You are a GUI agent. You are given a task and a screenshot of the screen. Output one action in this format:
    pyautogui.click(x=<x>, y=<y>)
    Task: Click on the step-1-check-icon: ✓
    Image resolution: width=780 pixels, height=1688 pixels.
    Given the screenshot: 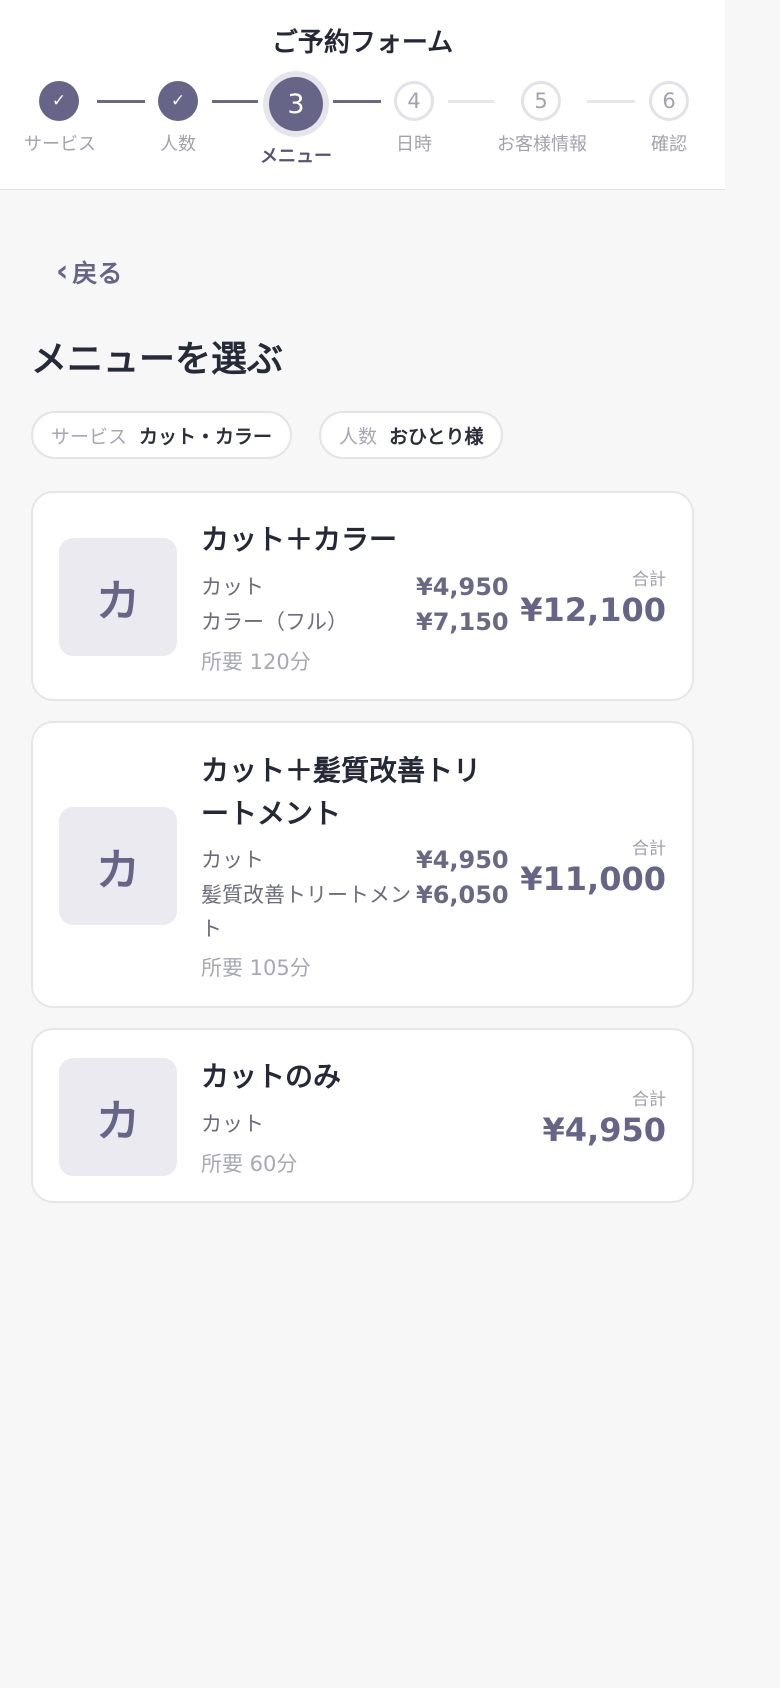 What is the action you would take?
    pyautogui.click(x=59, y=101)
    